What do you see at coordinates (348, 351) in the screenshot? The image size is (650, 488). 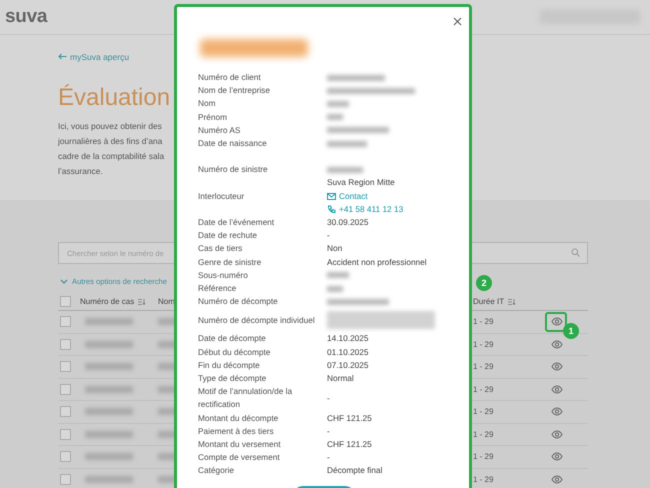 I see `field-value: 01.10.2025` at bounding box center [348, 351].